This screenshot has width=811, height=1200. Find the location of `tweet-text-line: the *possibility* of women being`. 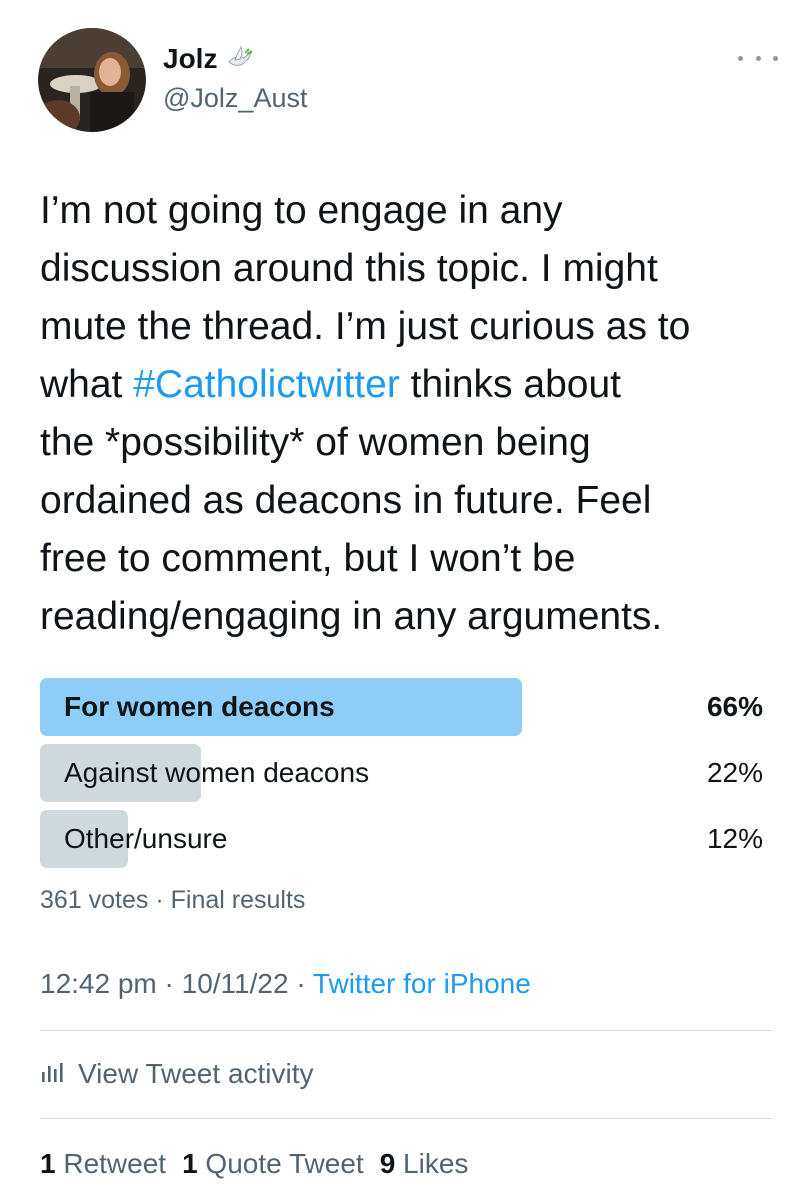

tweet-text-line: the *possibility* of women being is located at coordinates (315, 442).